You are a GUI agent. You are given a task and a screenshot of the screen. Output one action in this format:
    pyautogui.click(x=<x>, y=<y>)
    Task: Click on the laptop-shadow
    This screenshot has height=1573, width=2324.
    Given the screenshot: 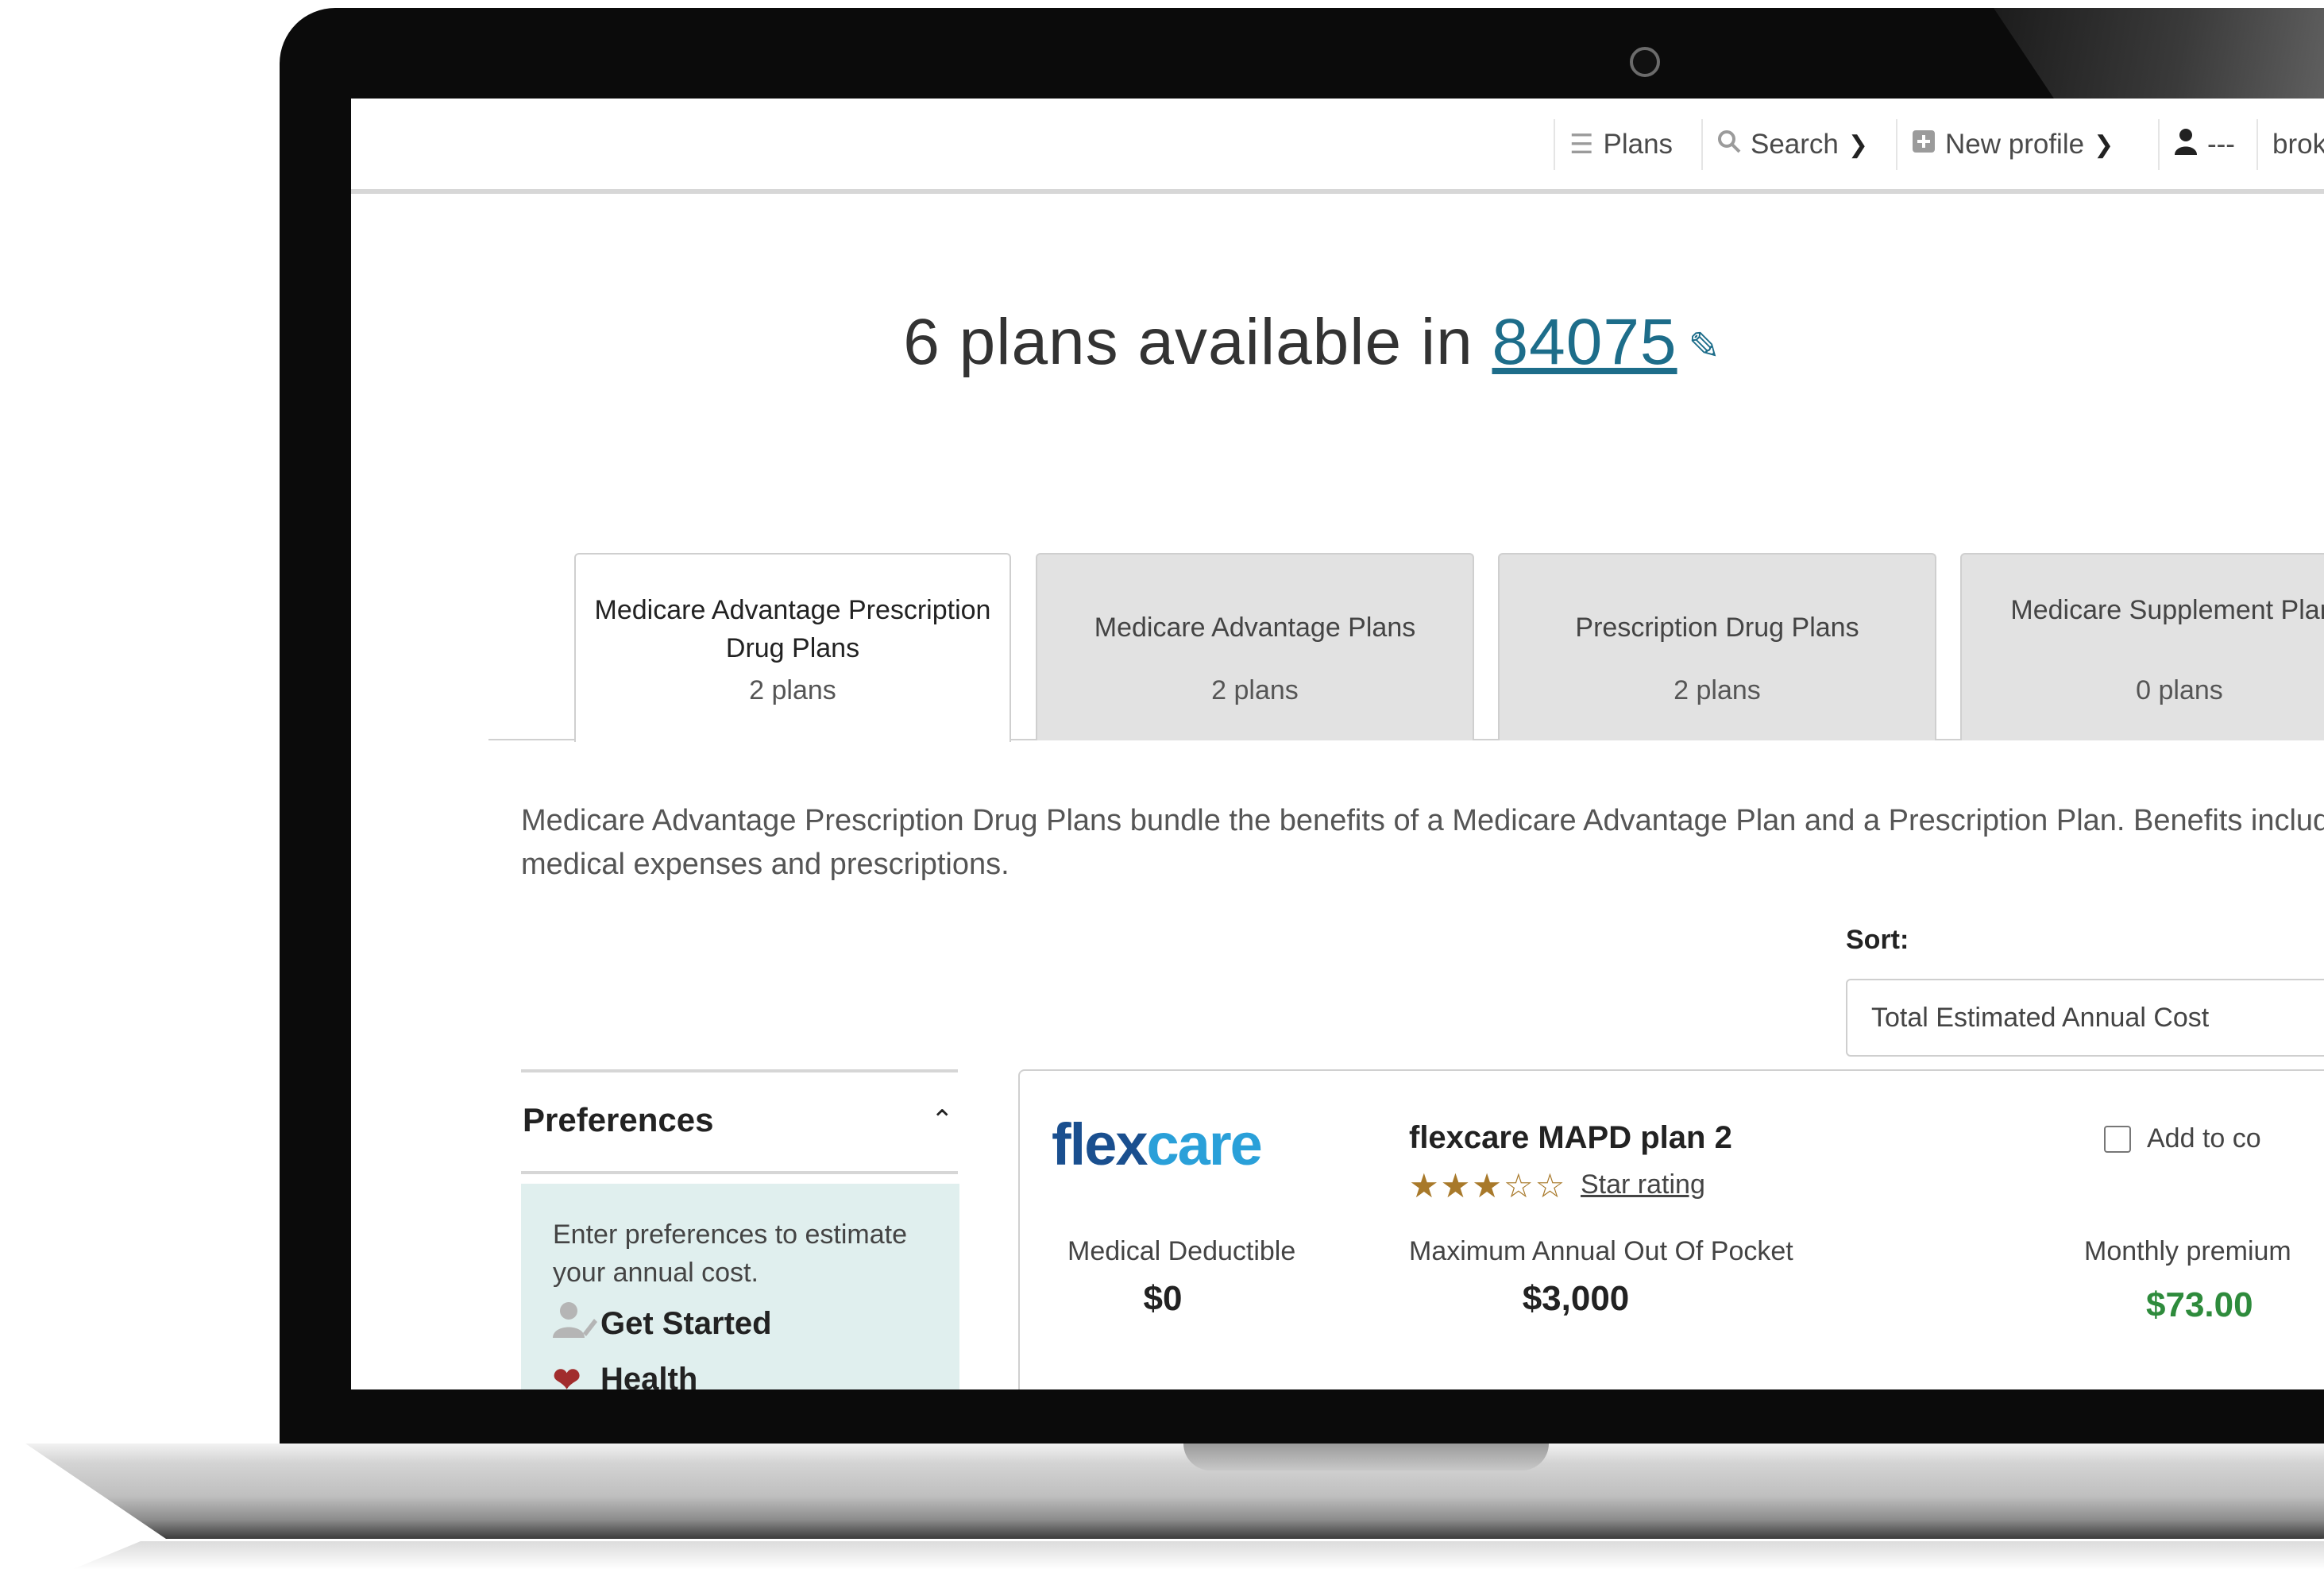 What is the action you would take?
    pyautogui.click(x=1197, y=1555)
    